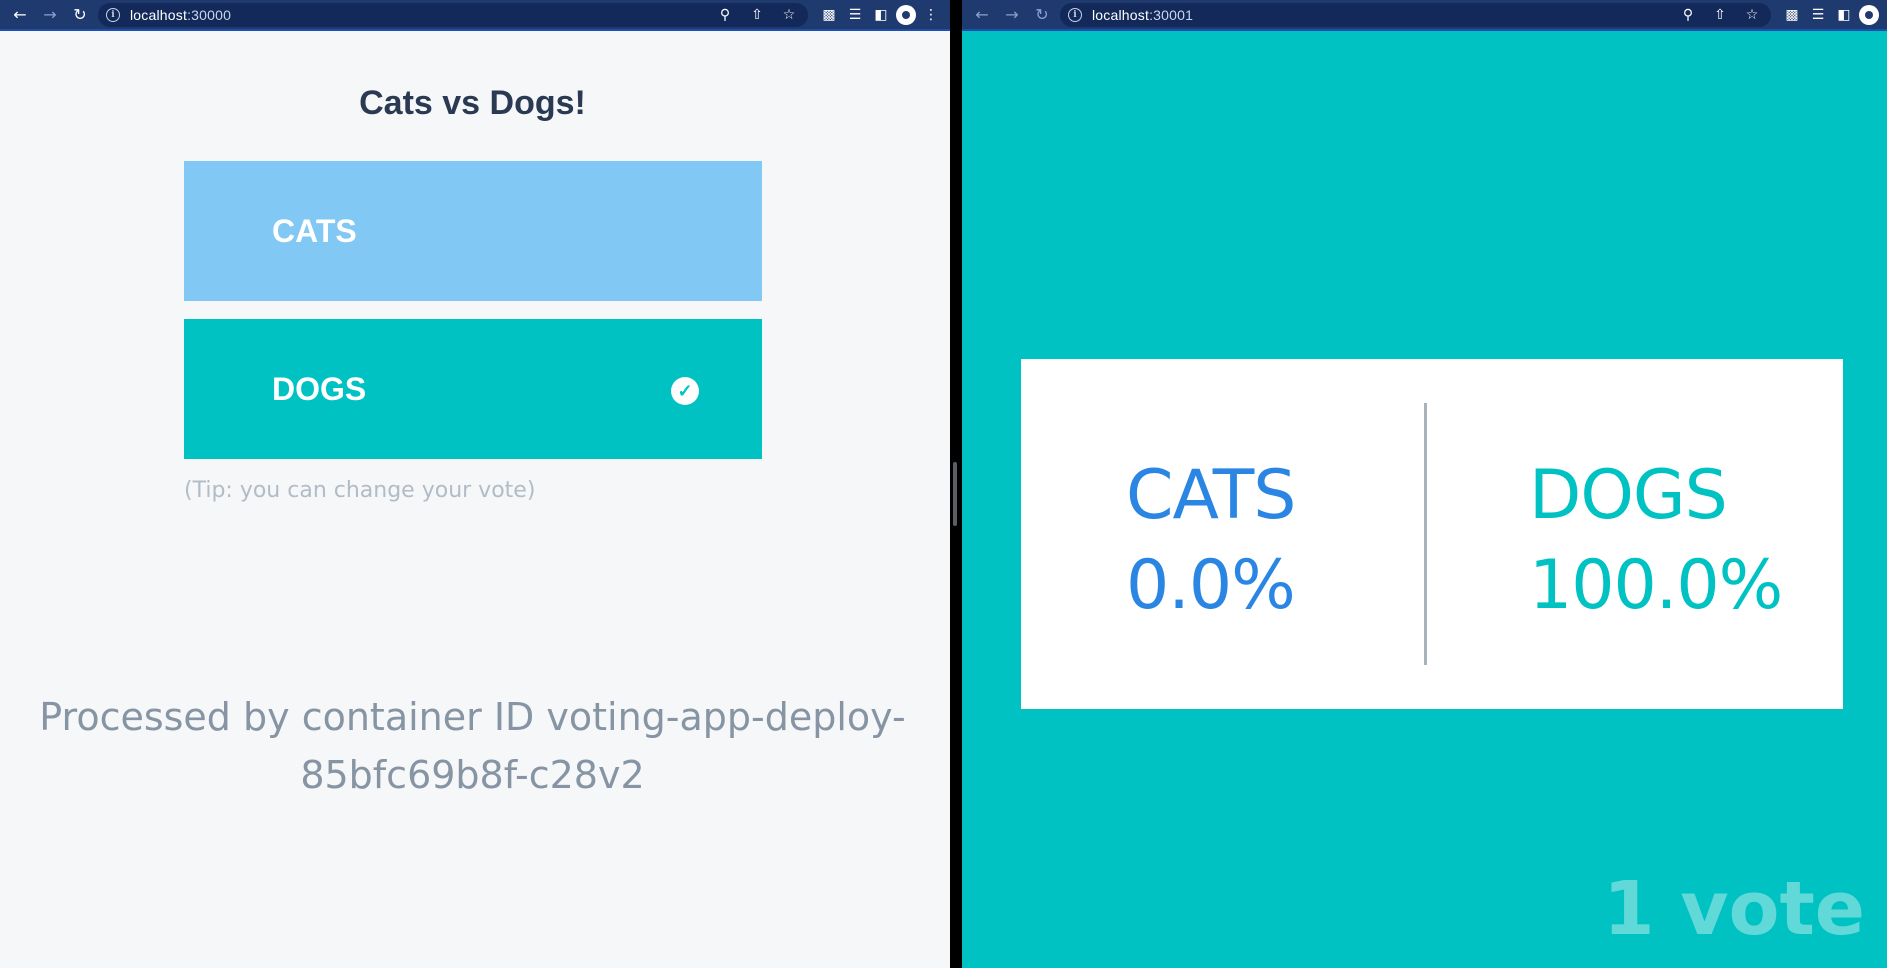 The height and width of the screenshot is (968, 1887). Describe the element at coordinates (473, 231) in the screenshot. I see `vote-cats-button: CATS` at that location.